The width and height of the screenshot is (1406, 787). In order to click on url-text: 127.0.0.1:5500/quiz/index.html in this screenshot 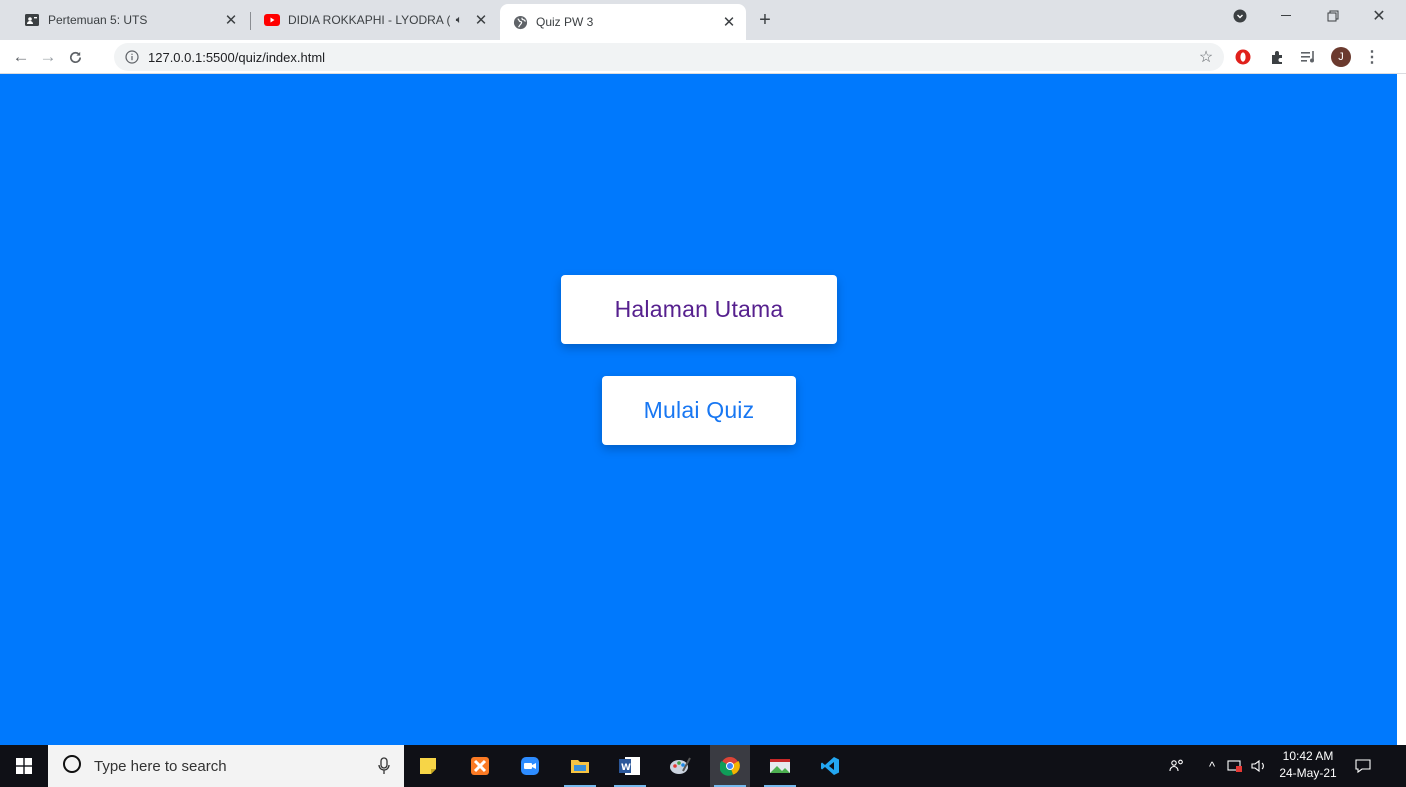, I will do `click(237, 57)`.